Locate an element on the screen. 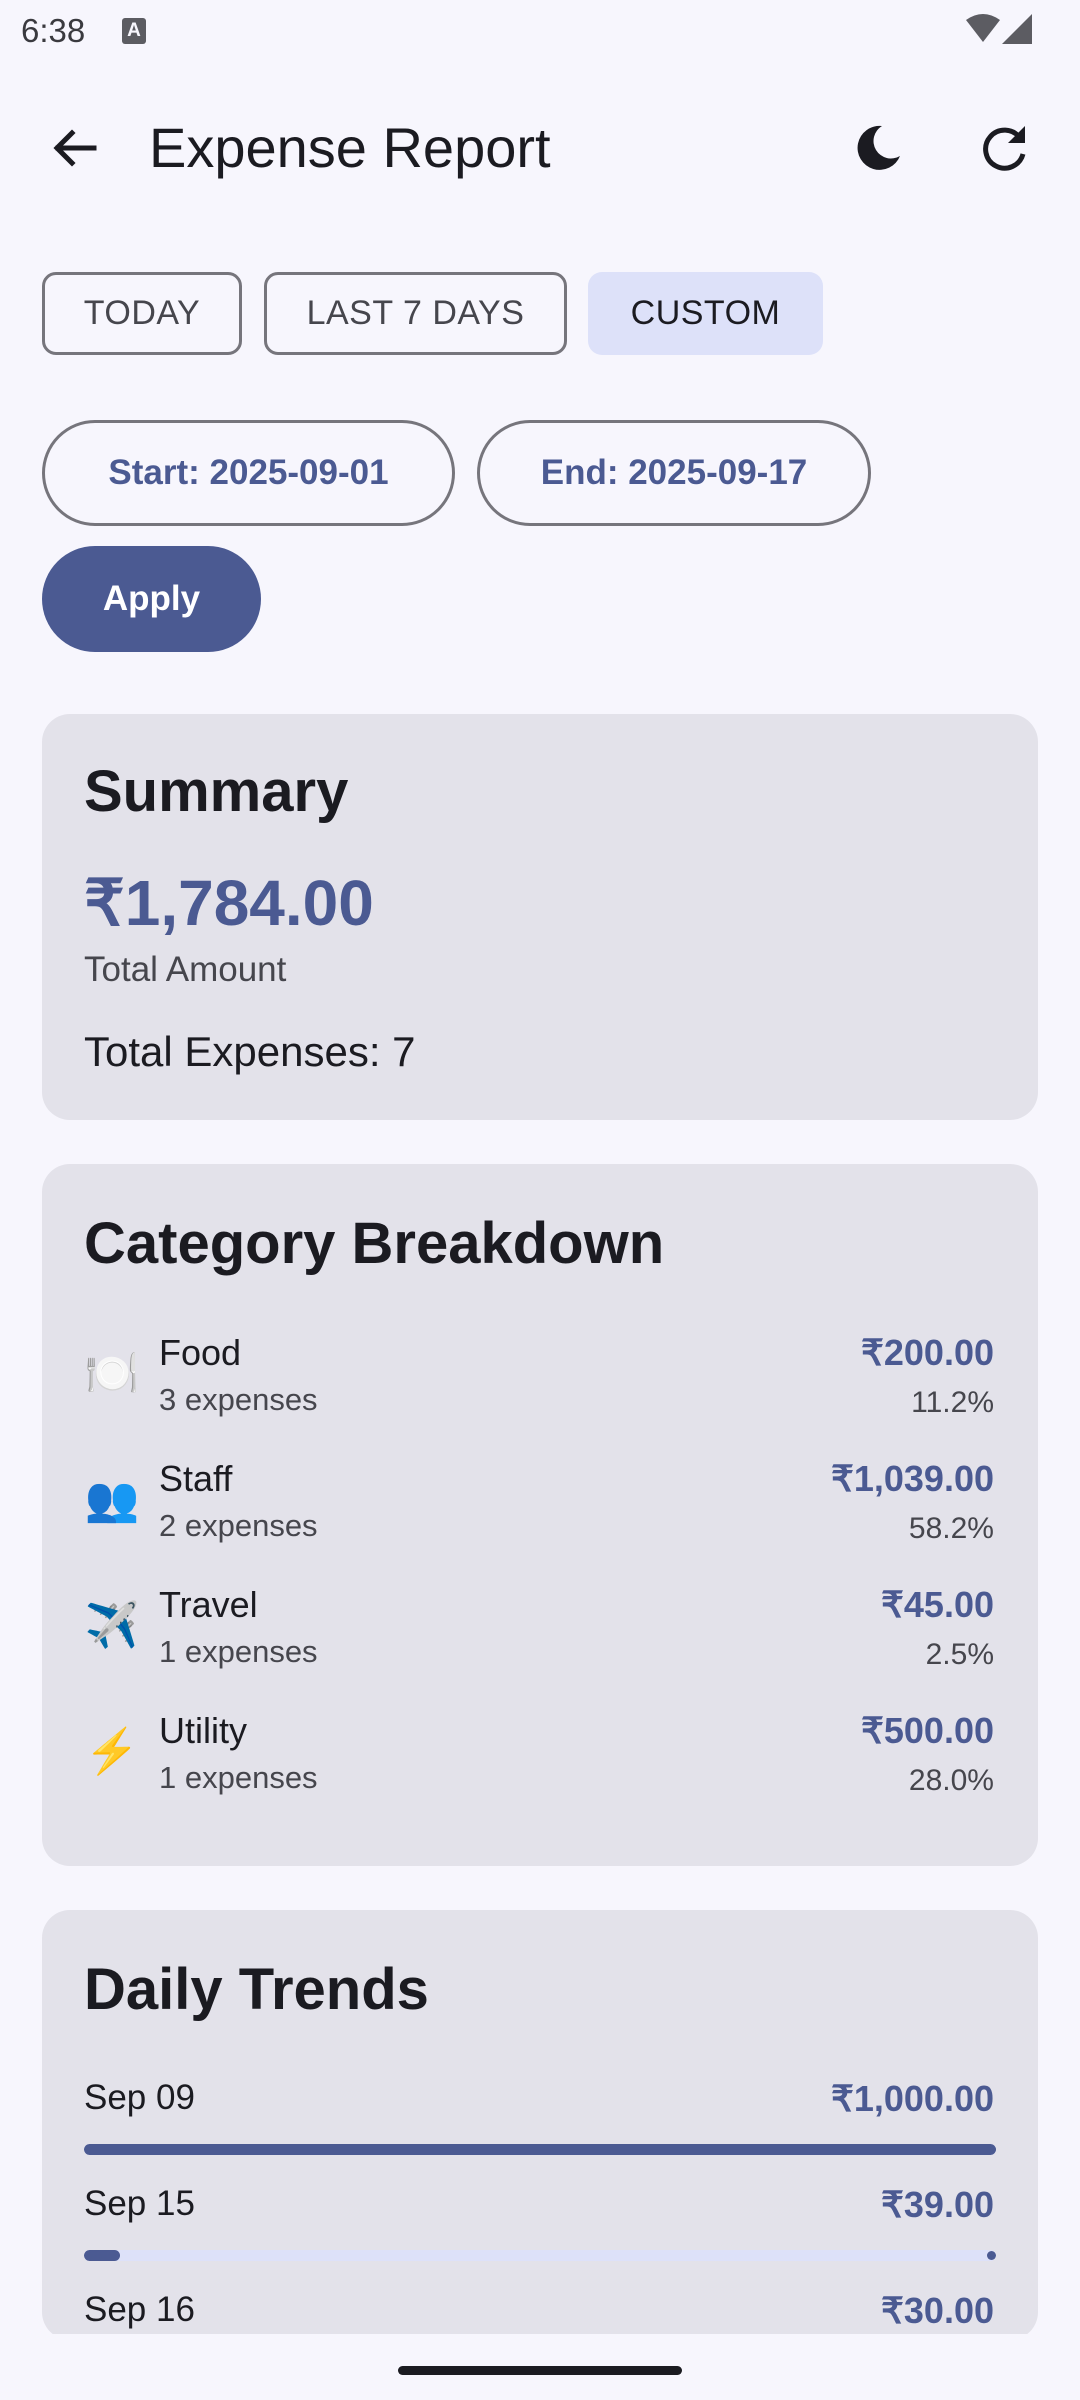  trend-amount: ₹1,000.00 is located at coordinates (912, 2098).